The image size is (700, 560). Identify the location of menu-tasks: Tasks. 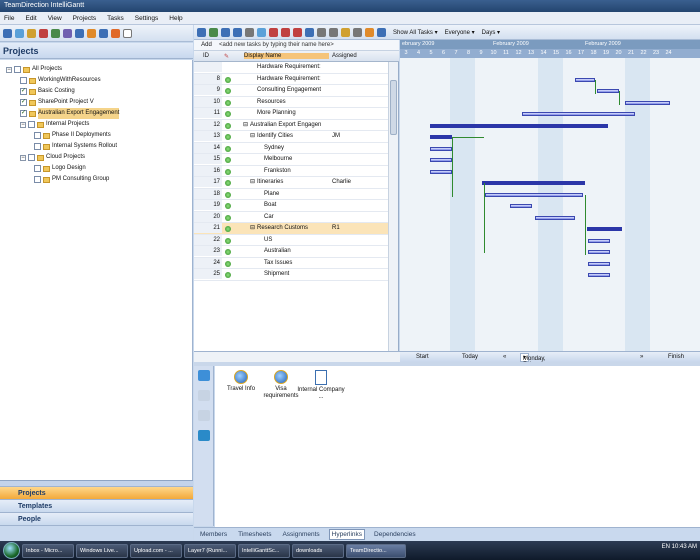
(115, 18).